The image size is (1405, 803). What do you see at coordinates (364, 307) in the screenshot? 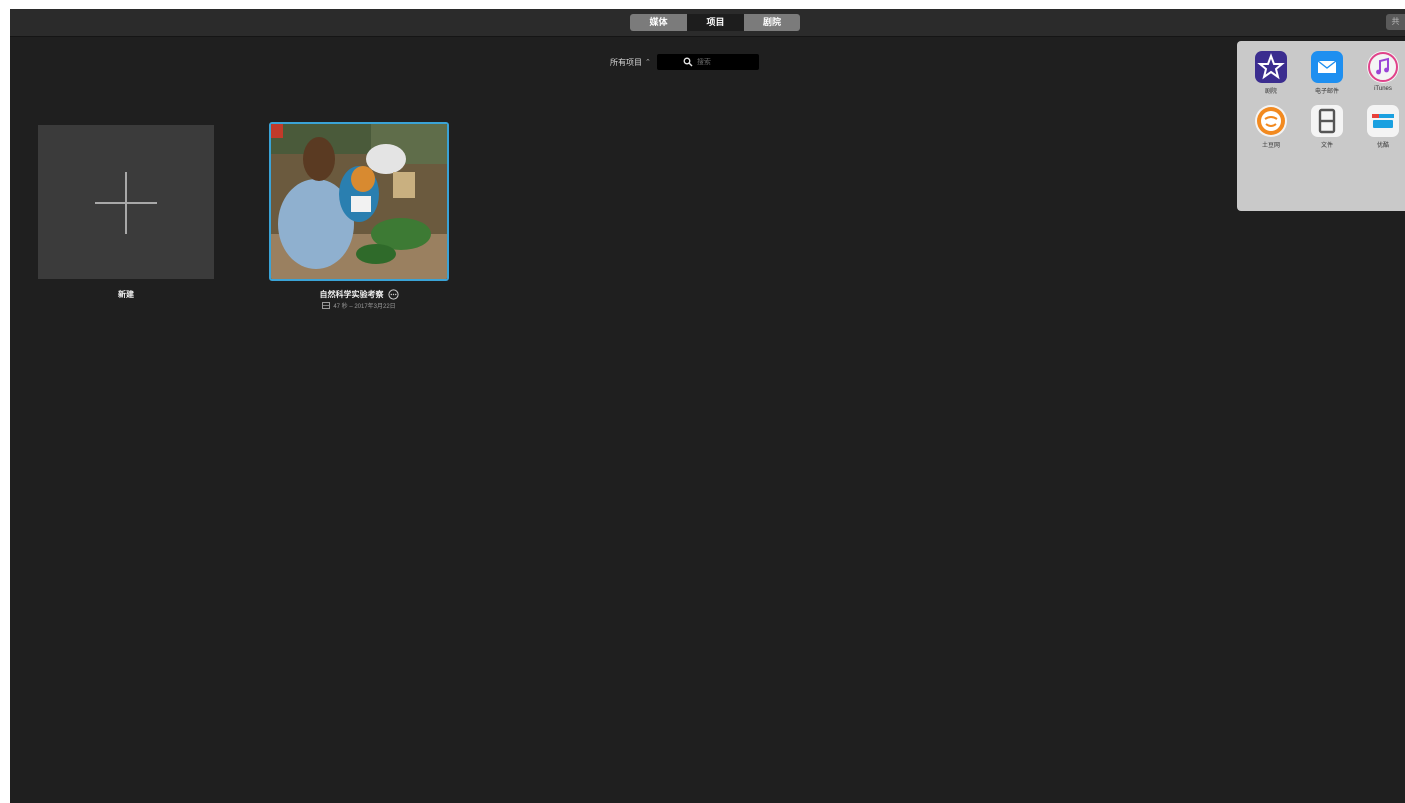
I see `project-duration-date: 47 秒 – 2017年3月22日` at bounding box center [364, 307].